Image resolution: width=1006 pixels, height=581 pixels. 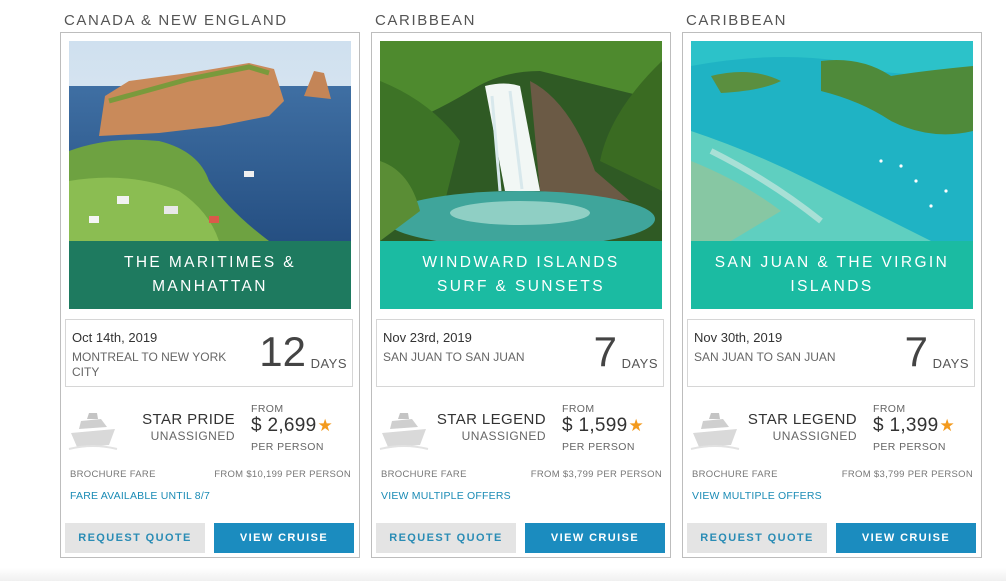 I want to click on island-lagoon-image, so click(x=832, y=141).